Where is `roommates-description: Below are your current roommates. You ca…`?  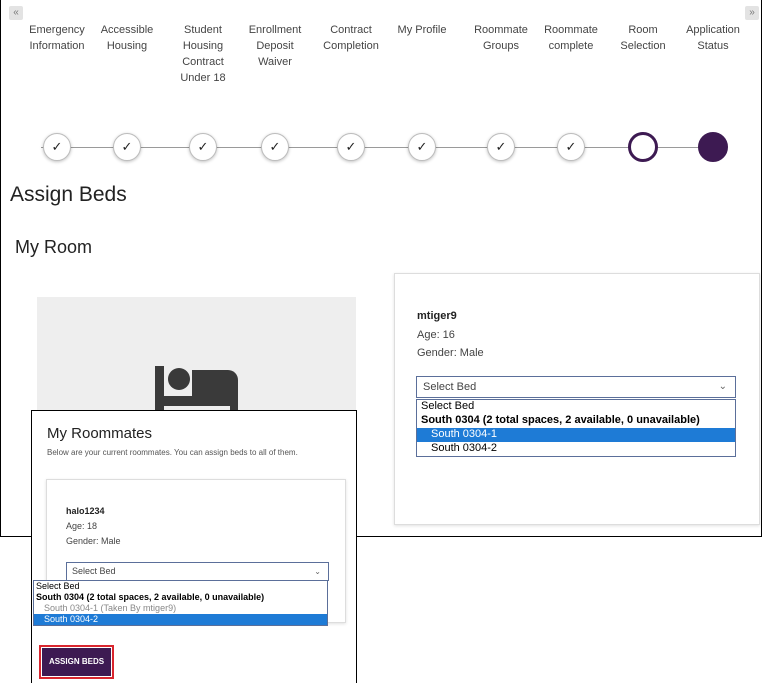 roommates-description: Below are your current roommates. You ca… is located at coordinates (172, 452).